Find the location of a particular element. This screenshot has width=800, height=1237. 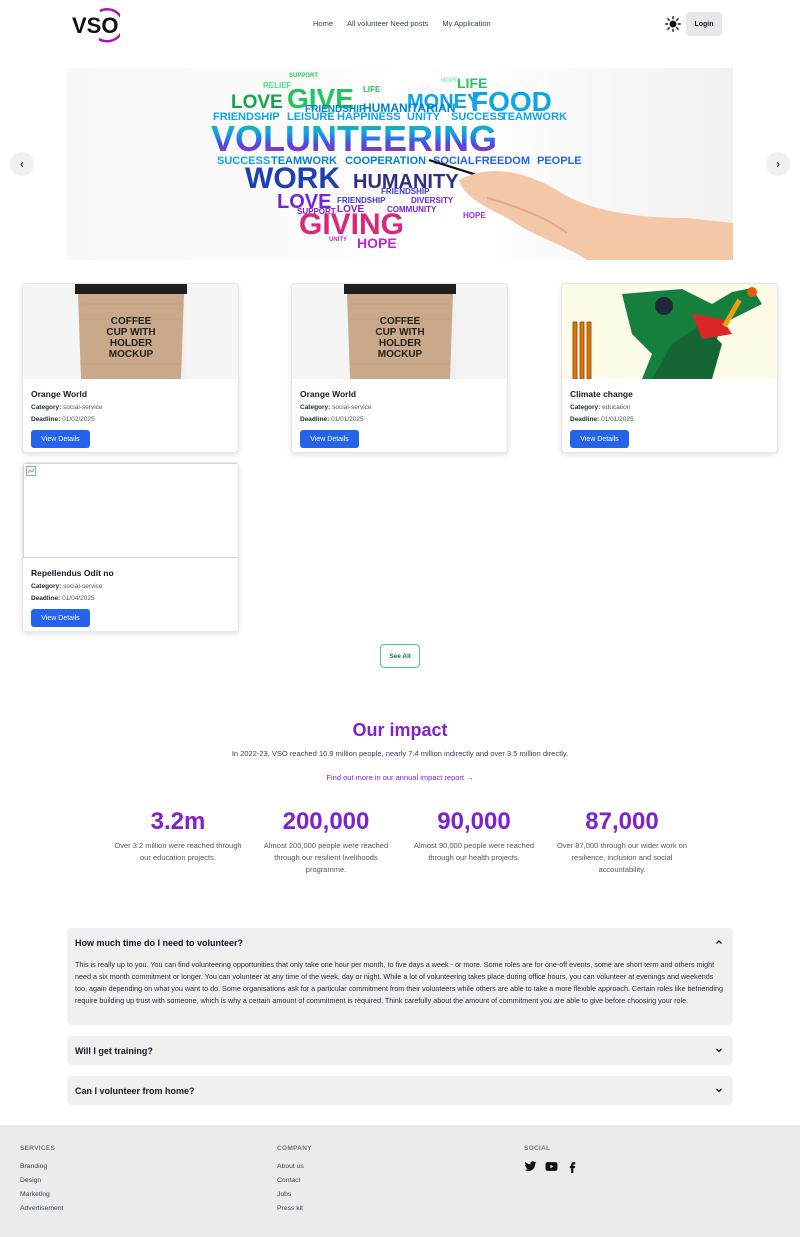

footer-company: COMPANY About us Contact Jobs Press kit is located at coordinates (294, 1180).